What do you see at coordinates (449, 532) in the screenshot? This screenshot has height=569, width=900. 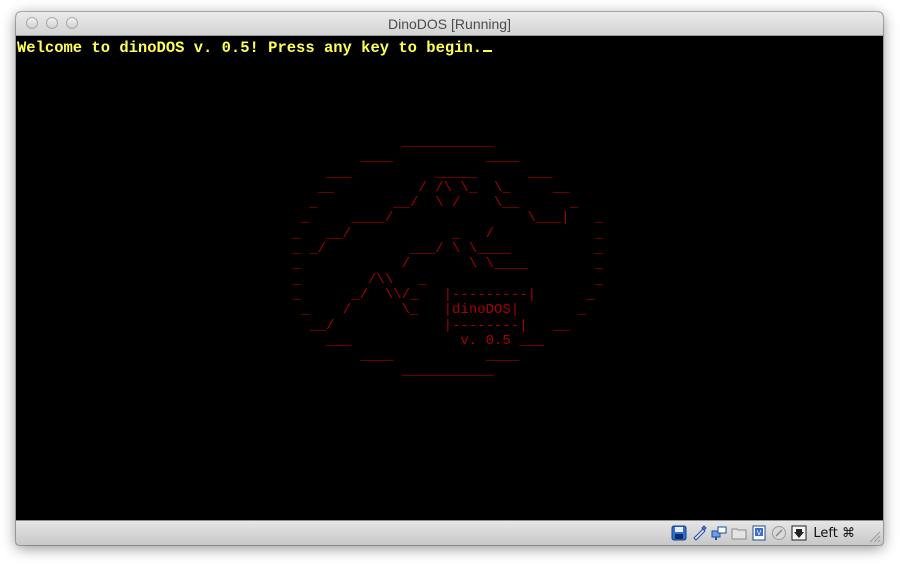 I see `status-bar: V Left ⌘` at bounding box center [449, 532].